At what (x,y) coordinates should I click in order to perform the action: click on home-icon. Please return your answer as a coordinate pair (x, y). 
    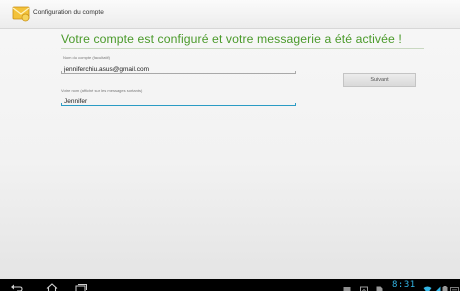
    Looking at the image, I should click on (52, 285).